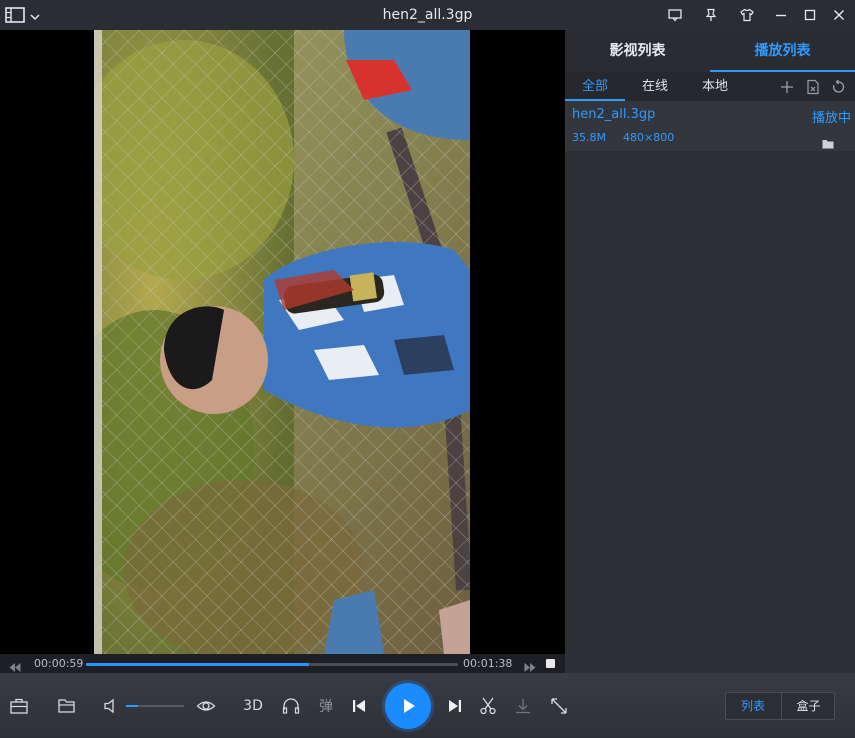 The image size is (855, 738). Describe the element at coordinates (523, 706) in the screenshot. I see `download-icon` at that location.